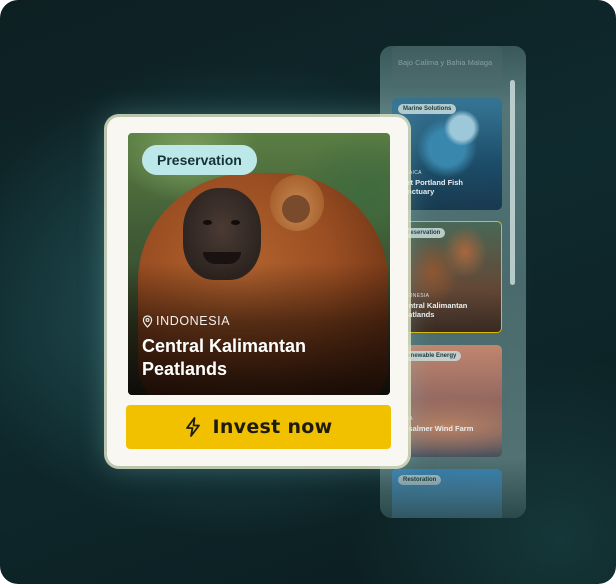 This screenshot has width=616, height=584. Describe the element at coordinates (199, 160) in the screenshot. I see `category-tag: Preservation` at that location.